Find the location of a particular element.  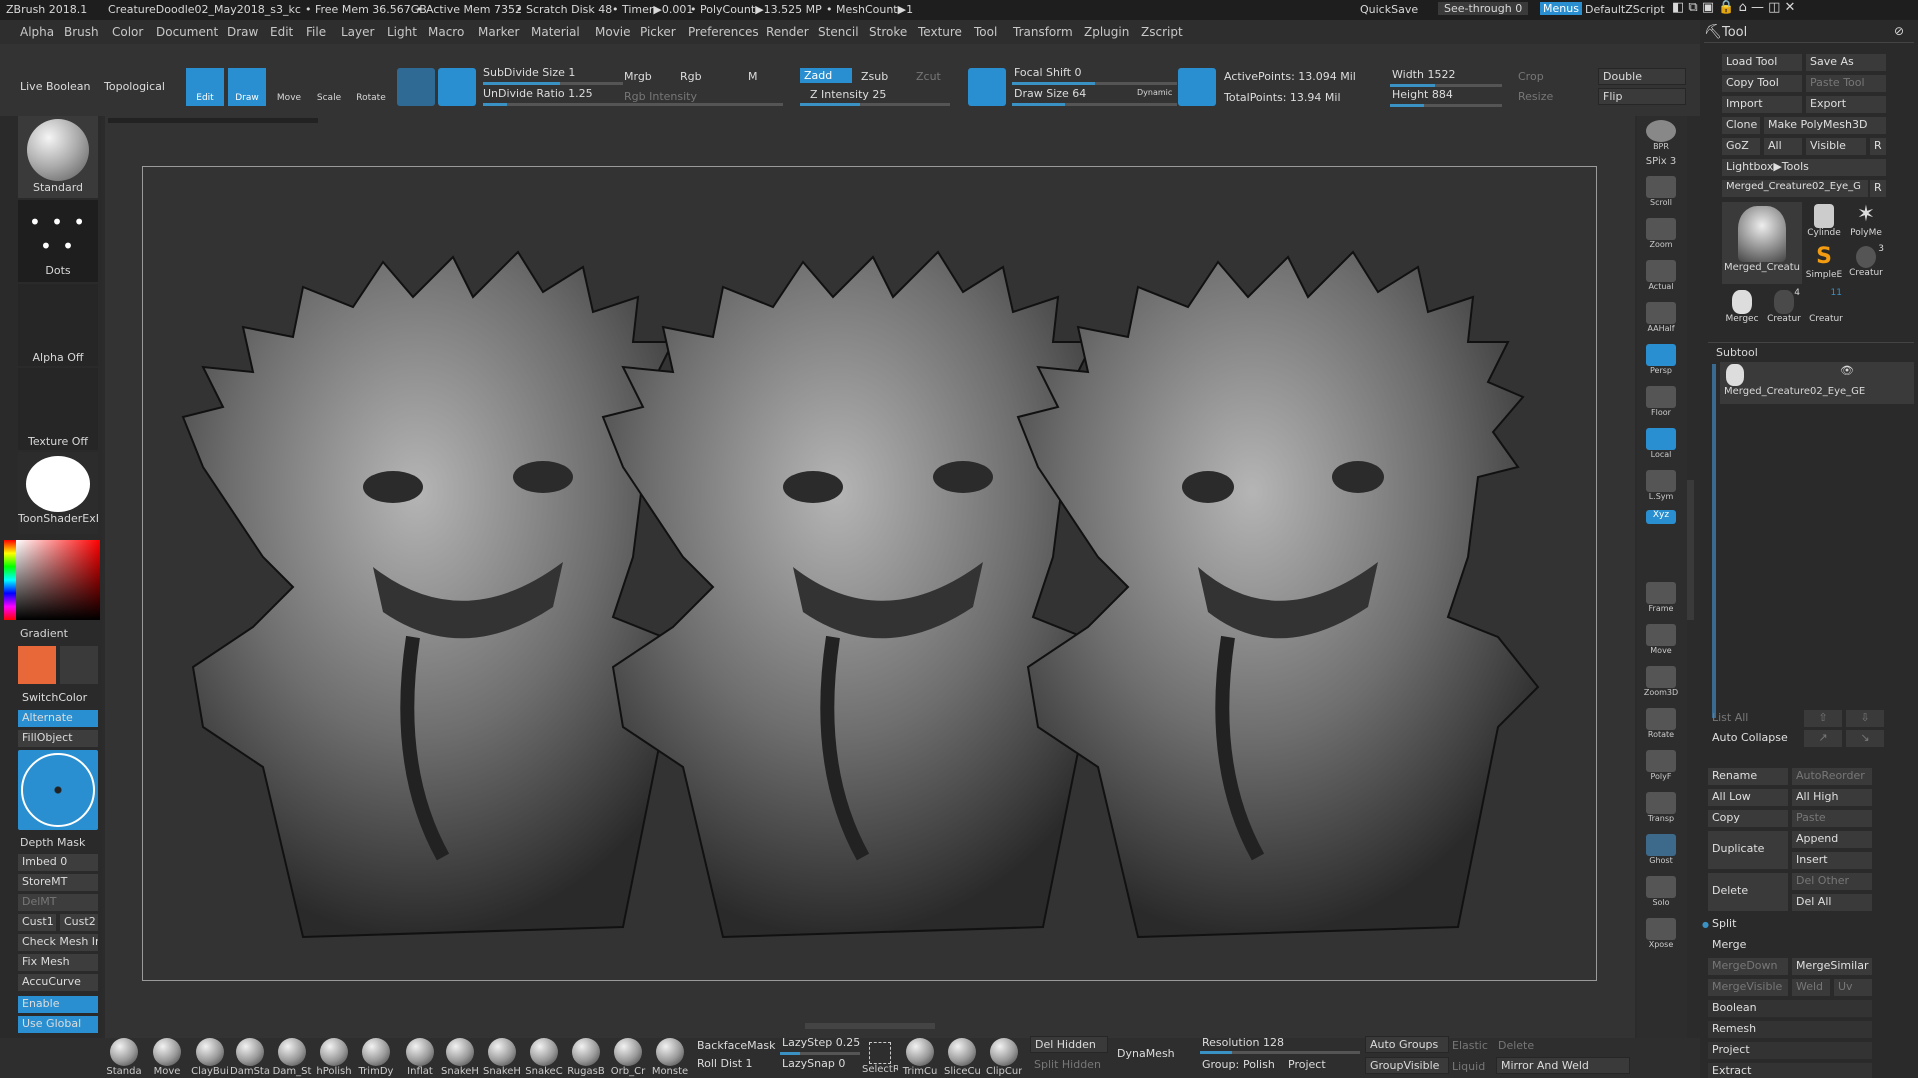

del-all-button: Del All is located at coordinates (1832, 902).